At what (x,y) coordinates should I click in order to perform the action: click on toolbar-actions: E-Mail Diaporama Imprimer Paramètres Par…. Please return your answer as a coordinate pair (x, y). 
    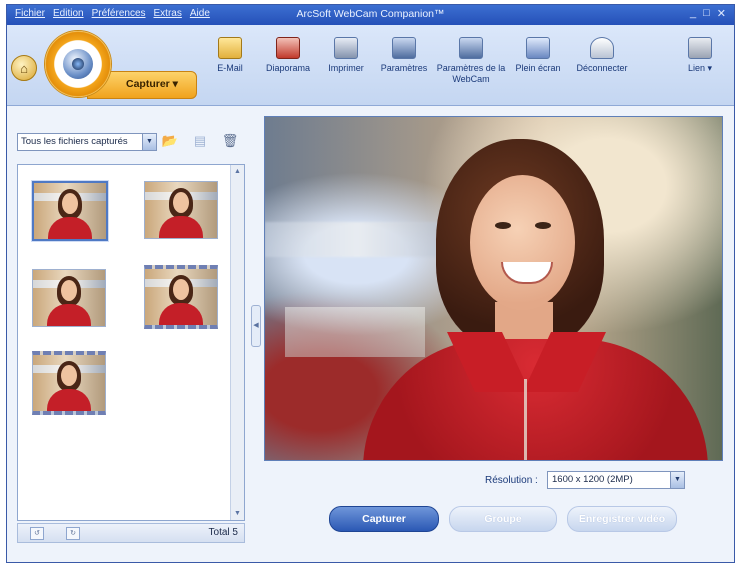
    Looking at the image, I should click on (465, 61).